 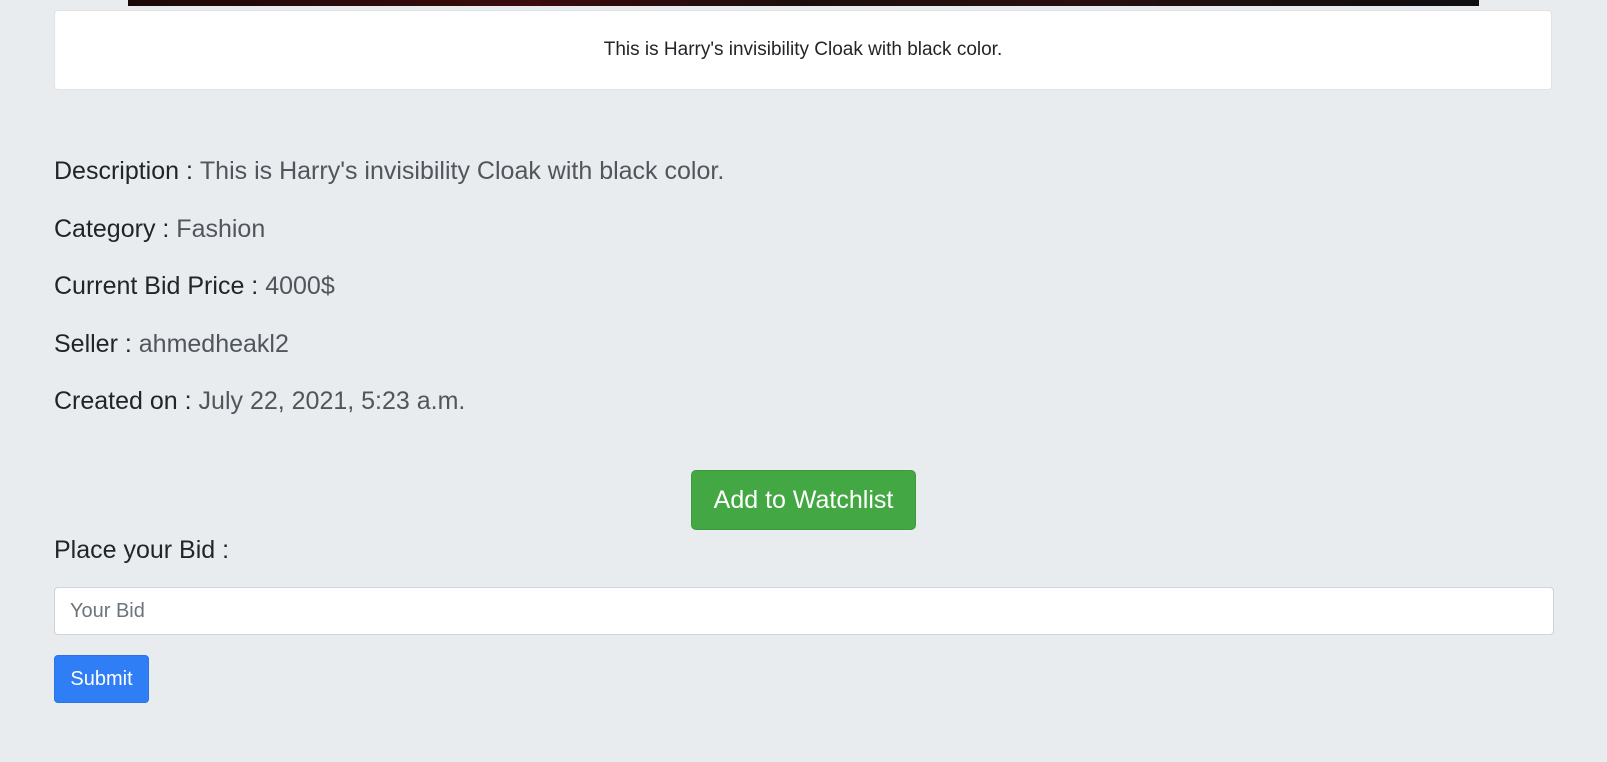 I want to click on add-to-watchlist-button: Add to Watchlist, so click(x=803, y=500).